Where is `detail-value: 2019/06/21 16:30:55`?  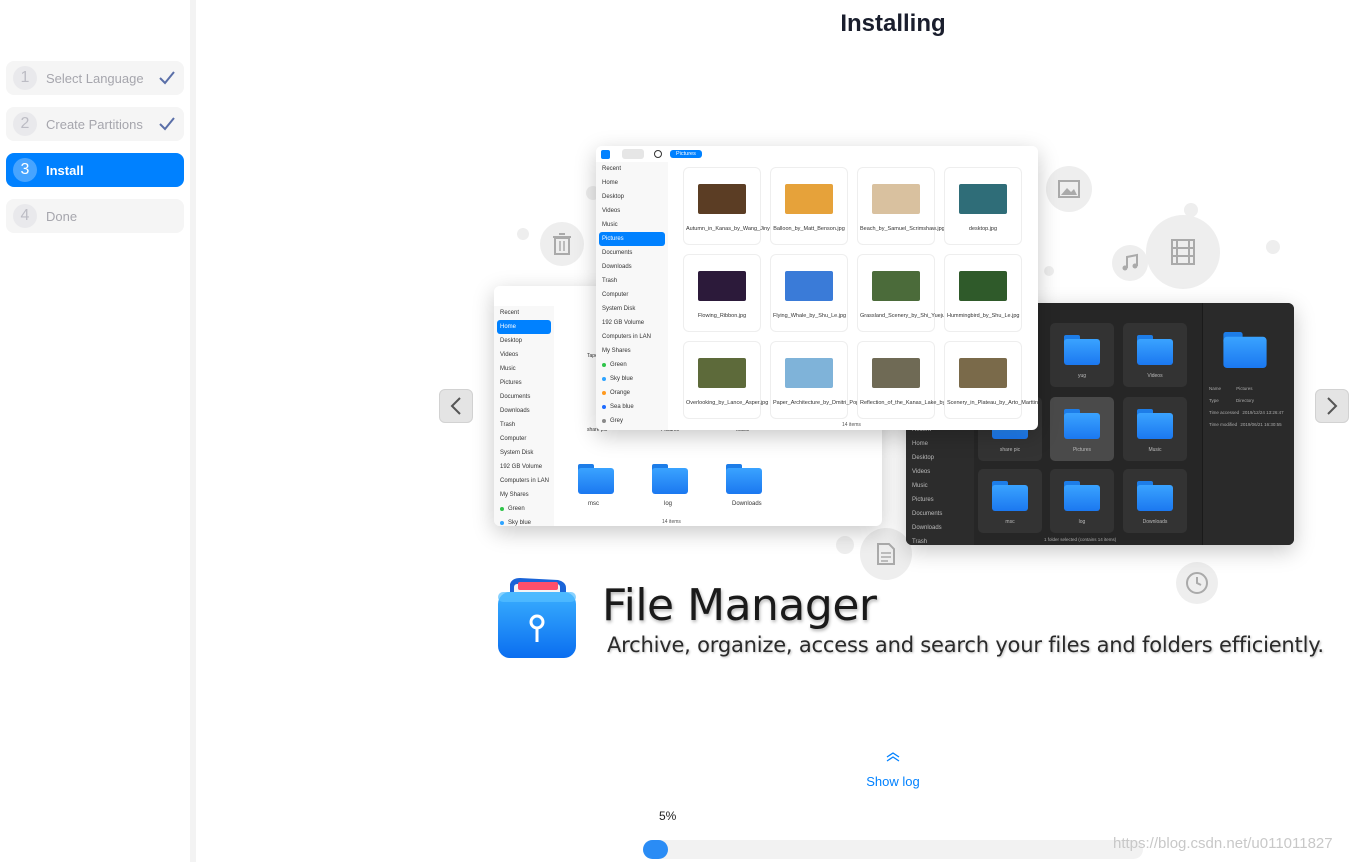 detail-value: 2019/06/21 16:30:55 is located at coordinates (1261, 424).